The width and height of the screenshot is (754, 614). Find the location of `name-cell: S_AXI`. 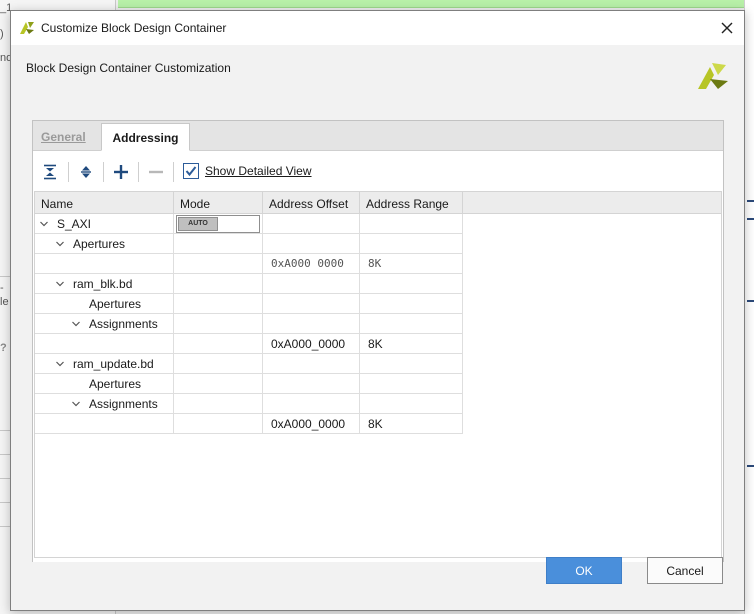

name-cell: S_AXI is located at coordinates (104, 224).